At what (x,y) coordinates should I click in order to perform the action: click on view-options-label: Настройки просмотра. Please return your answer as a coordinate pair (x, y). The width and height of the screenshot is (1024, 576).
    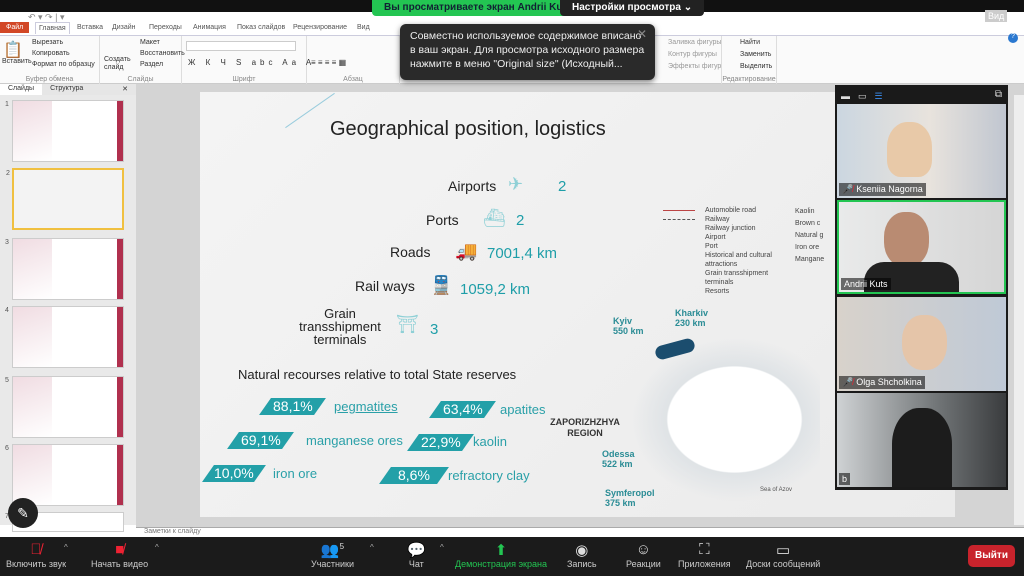
    Looking at the image, I should click on (626, 7).